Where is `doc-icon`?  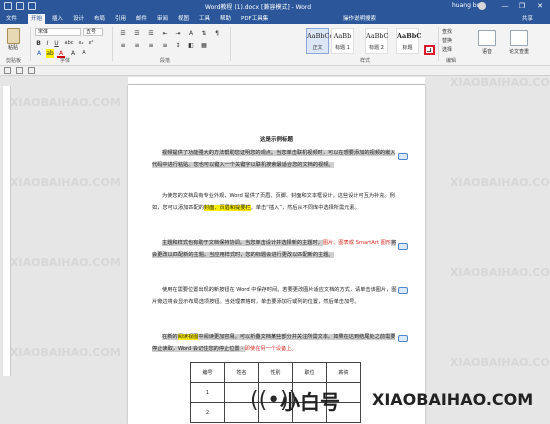 doc-icon is located at coordinates (31, 70).